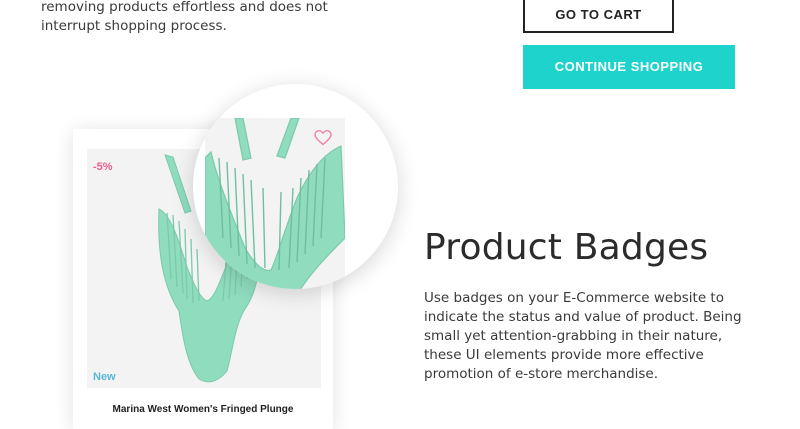 This screenshot has height=429, width=800. Describe the element at coordinates (629, 67) in the screenshot. I see `continue-shopping-button: CONTINUE SHOPPING` at that location.